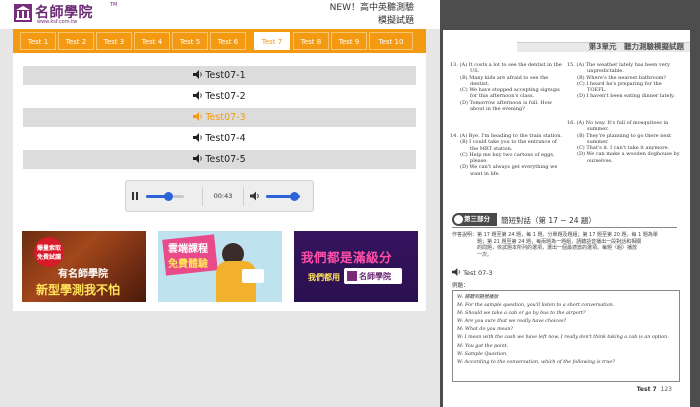  I want to click on question-line: (B) Where's the nearest bathroom?, so click(622, 77).